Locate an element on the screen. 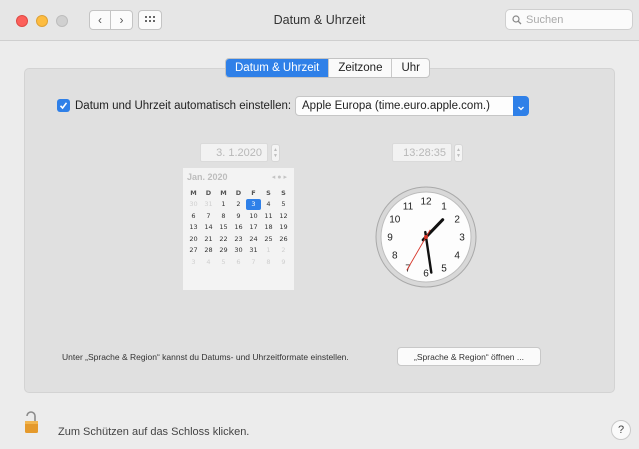 This screenshot has height=449, width=639. clock-number: 11 is located at coordinates (408, 206).